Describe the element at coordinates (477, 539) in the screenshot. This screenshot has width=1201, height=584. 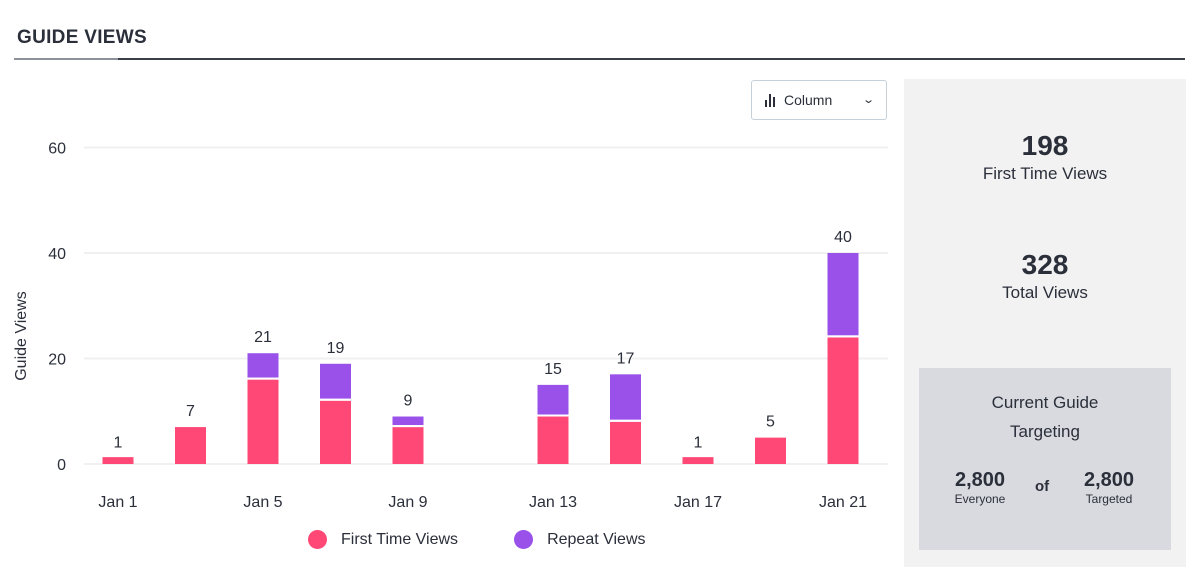
I see `chart-legend: First Time Views Repeat Views` at that location.